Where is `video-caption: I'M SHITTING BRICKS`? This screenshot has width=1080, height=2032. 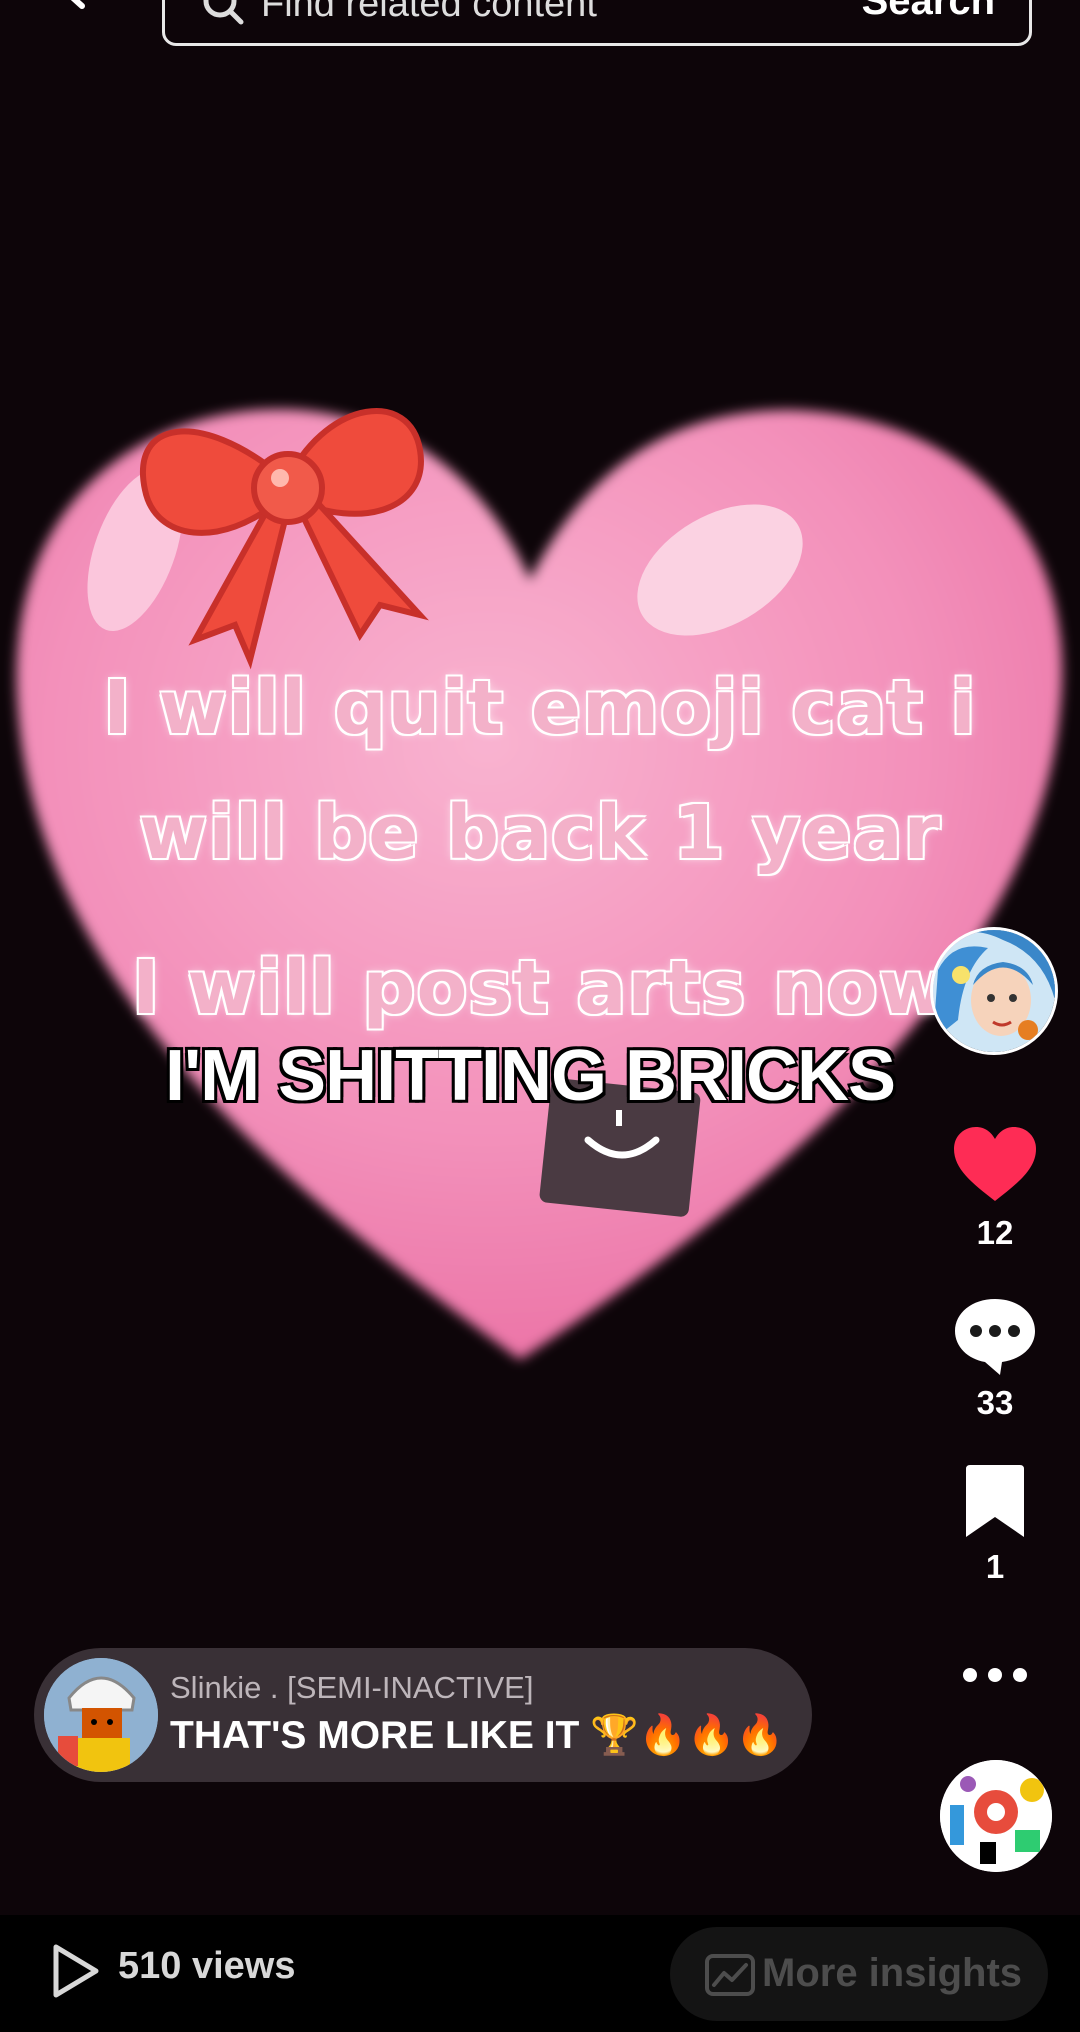 video-caption: I'M SHITTING BRICKS is located at coordinates (530, 1076).